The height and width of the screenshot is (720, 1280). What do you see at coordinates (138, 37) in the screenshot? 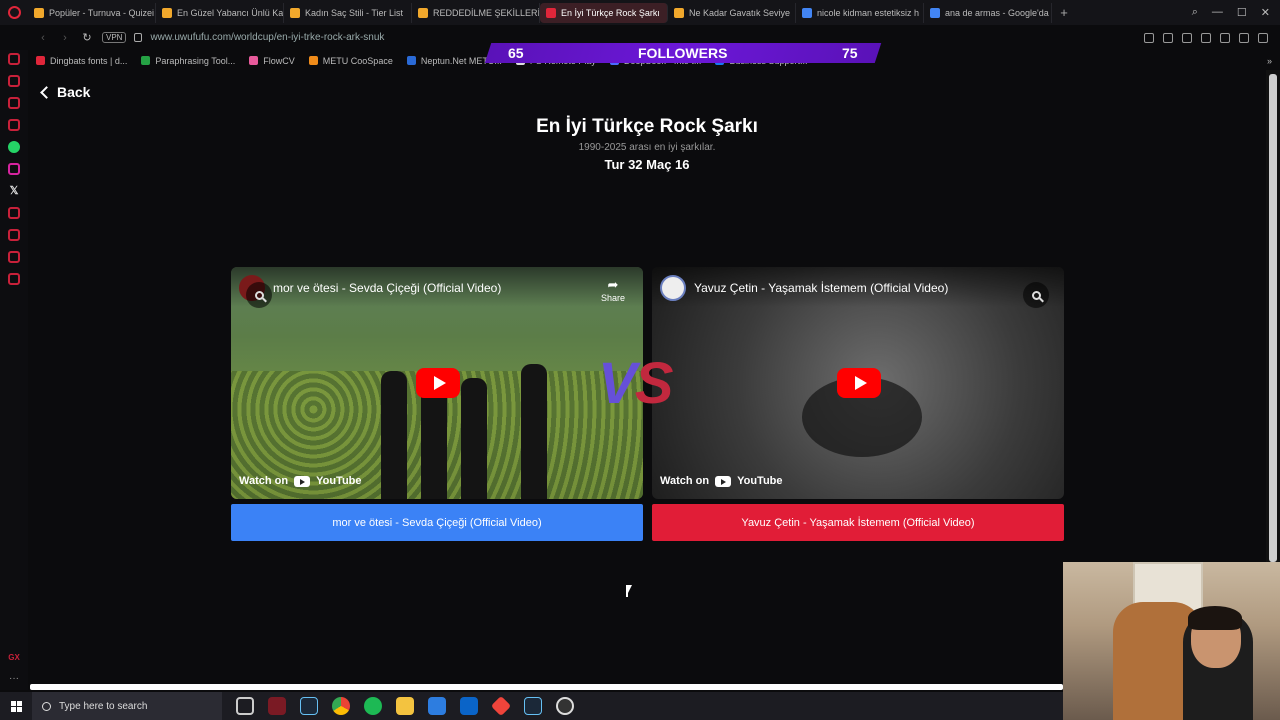
I see `lock-icon` at bounding box center [138, 37].